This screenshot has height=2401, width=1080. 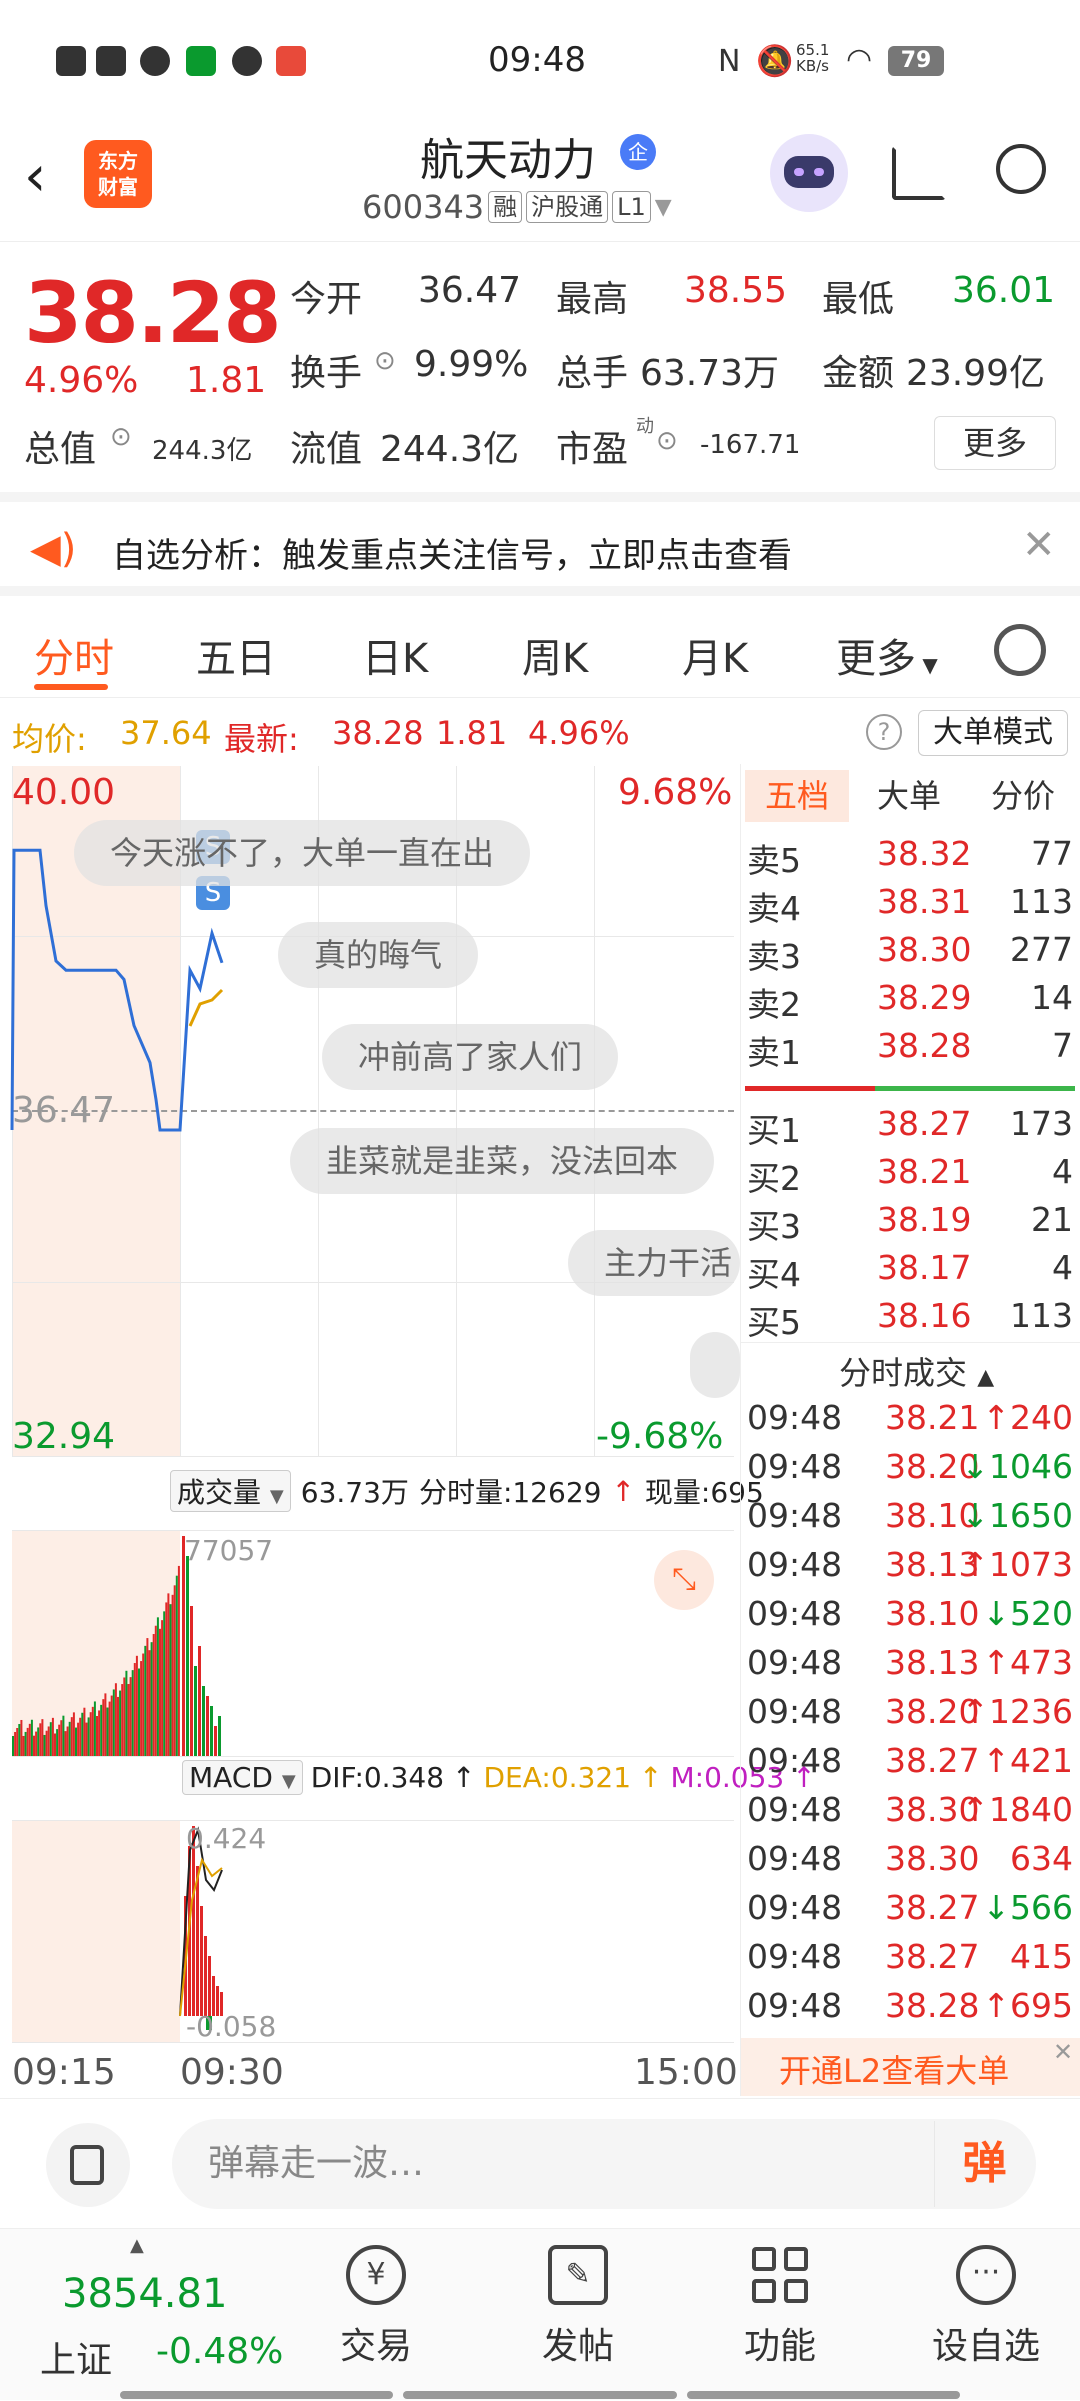 What do you see at coordinates (663, 207) in the screenshot?
I see `code-dropdown-icon: ▼` at bounding box center [663, 207].